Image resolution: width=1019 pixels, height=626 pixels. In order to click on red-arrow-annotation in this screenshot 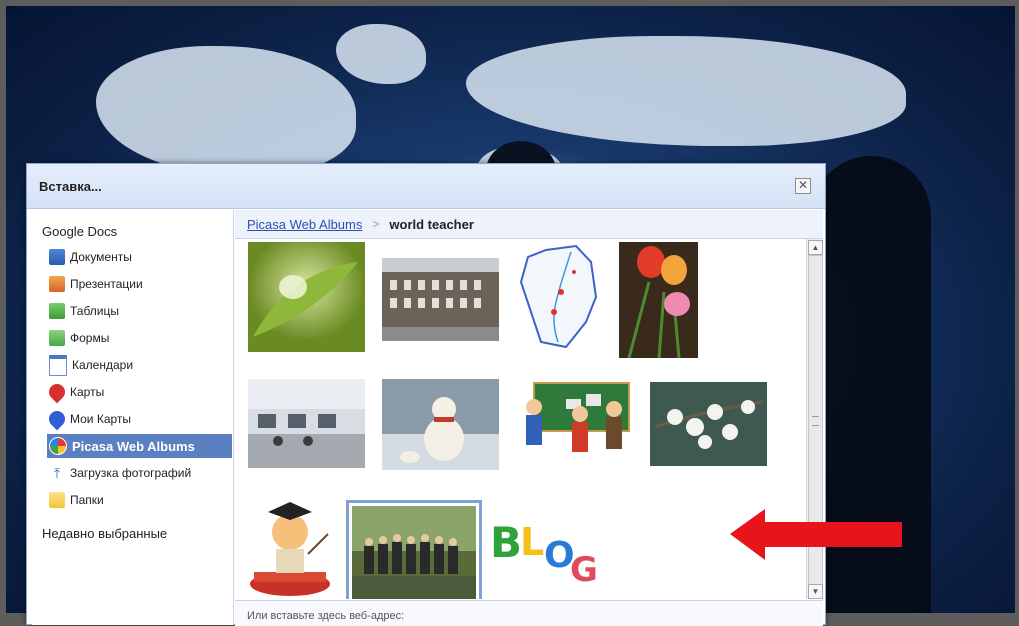, I will do `click(816, 534)`.